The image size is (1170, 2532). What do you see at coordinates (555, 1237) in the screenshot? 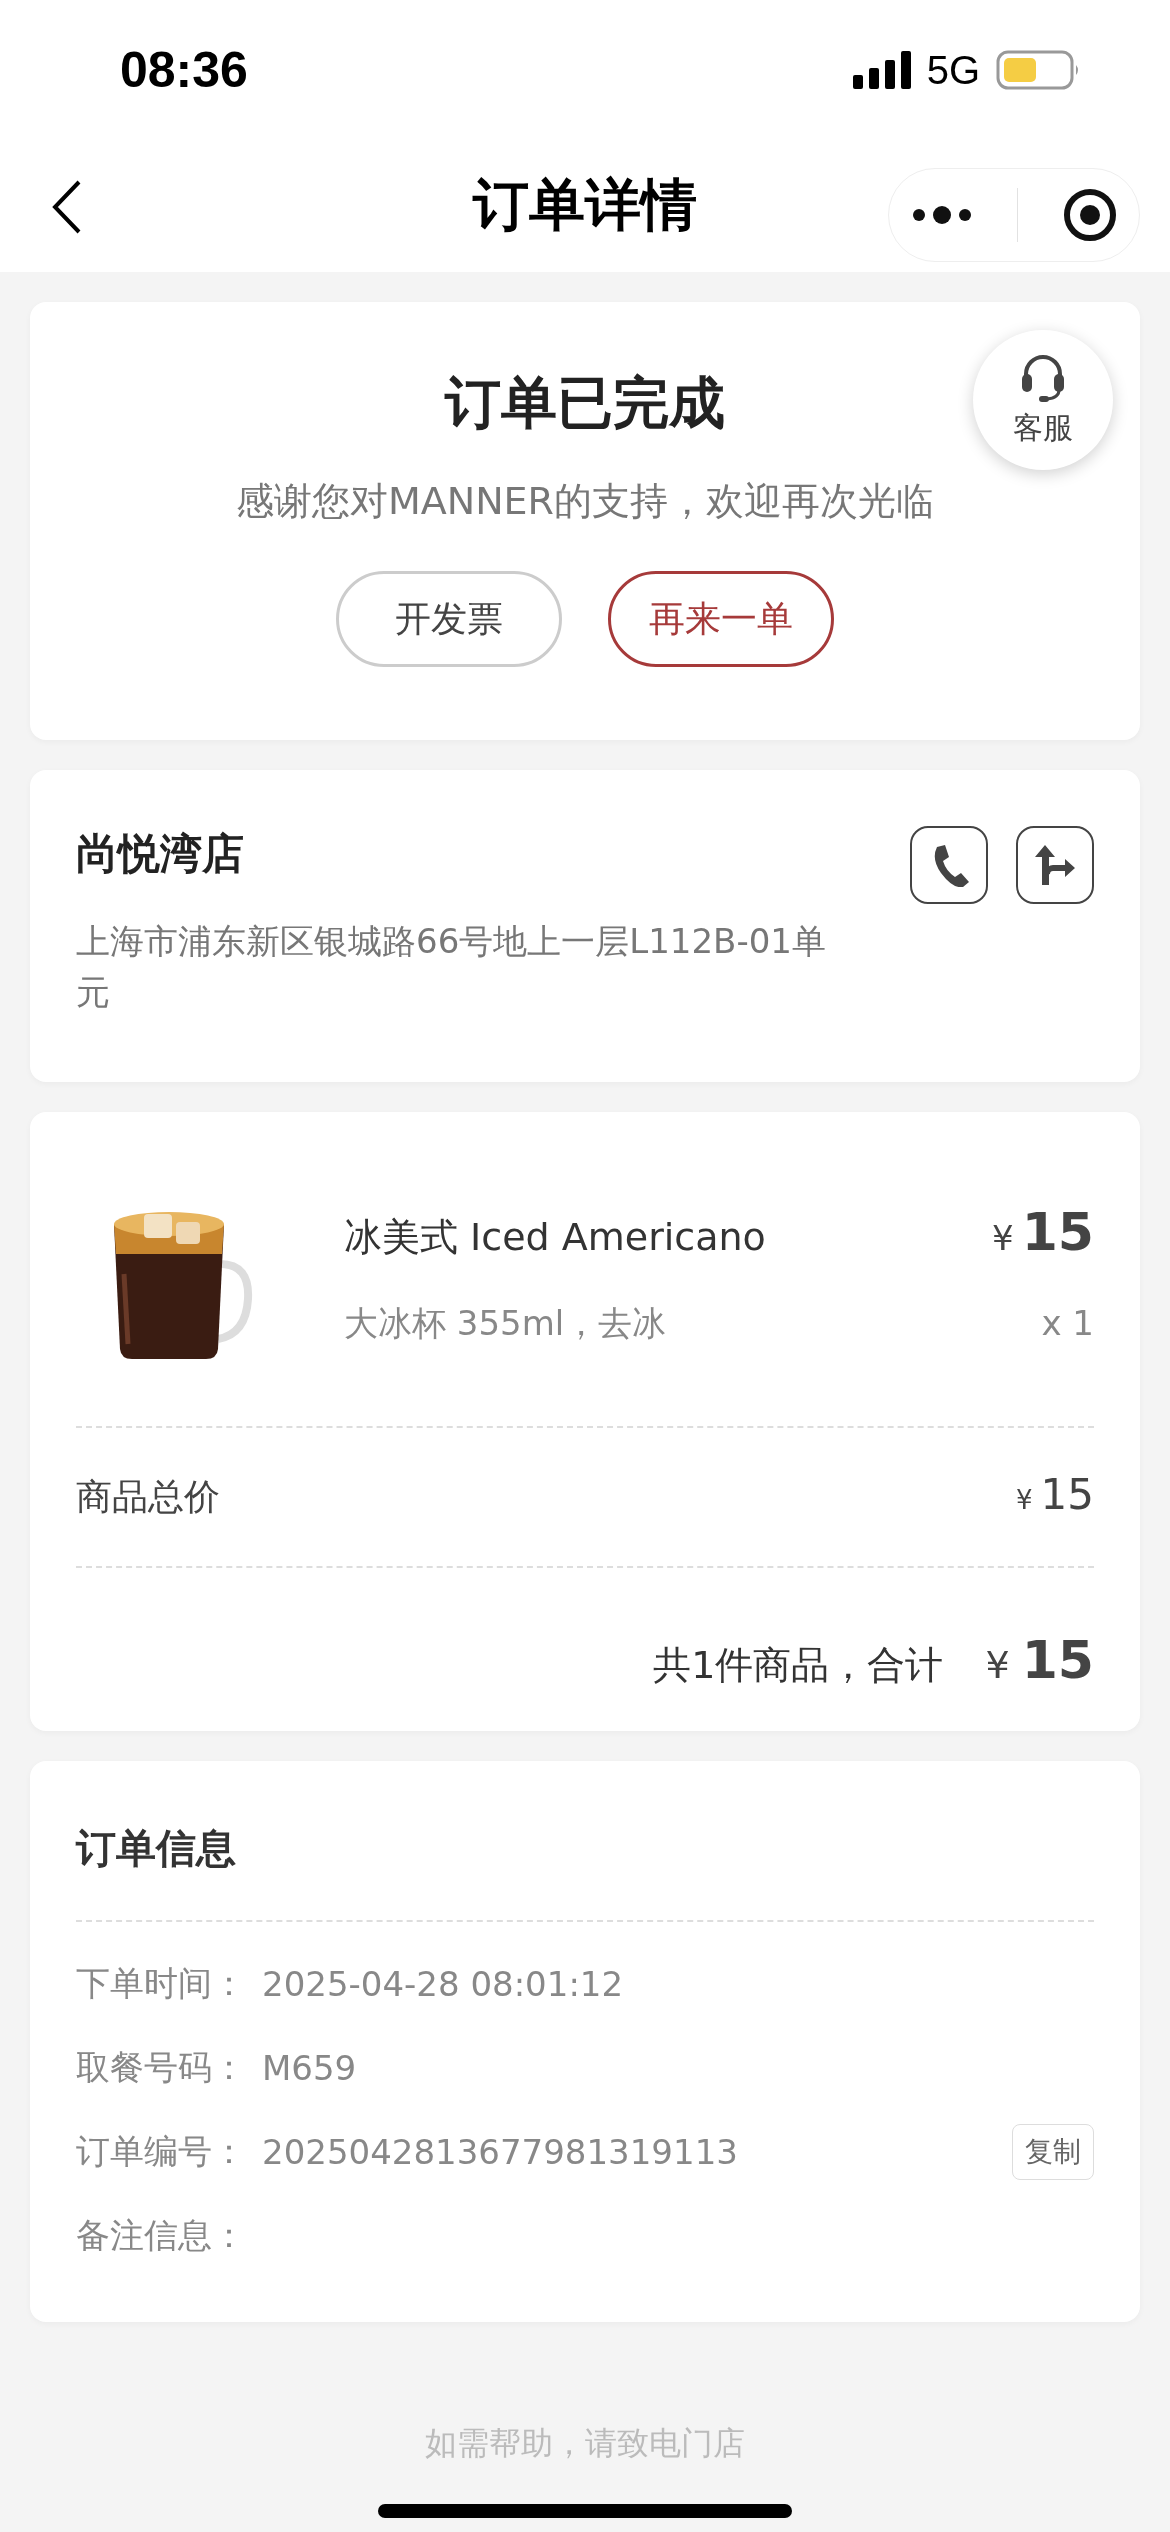
I see `product-name: 冰美式 Iced Americano` at bounding box center [555, 1237].